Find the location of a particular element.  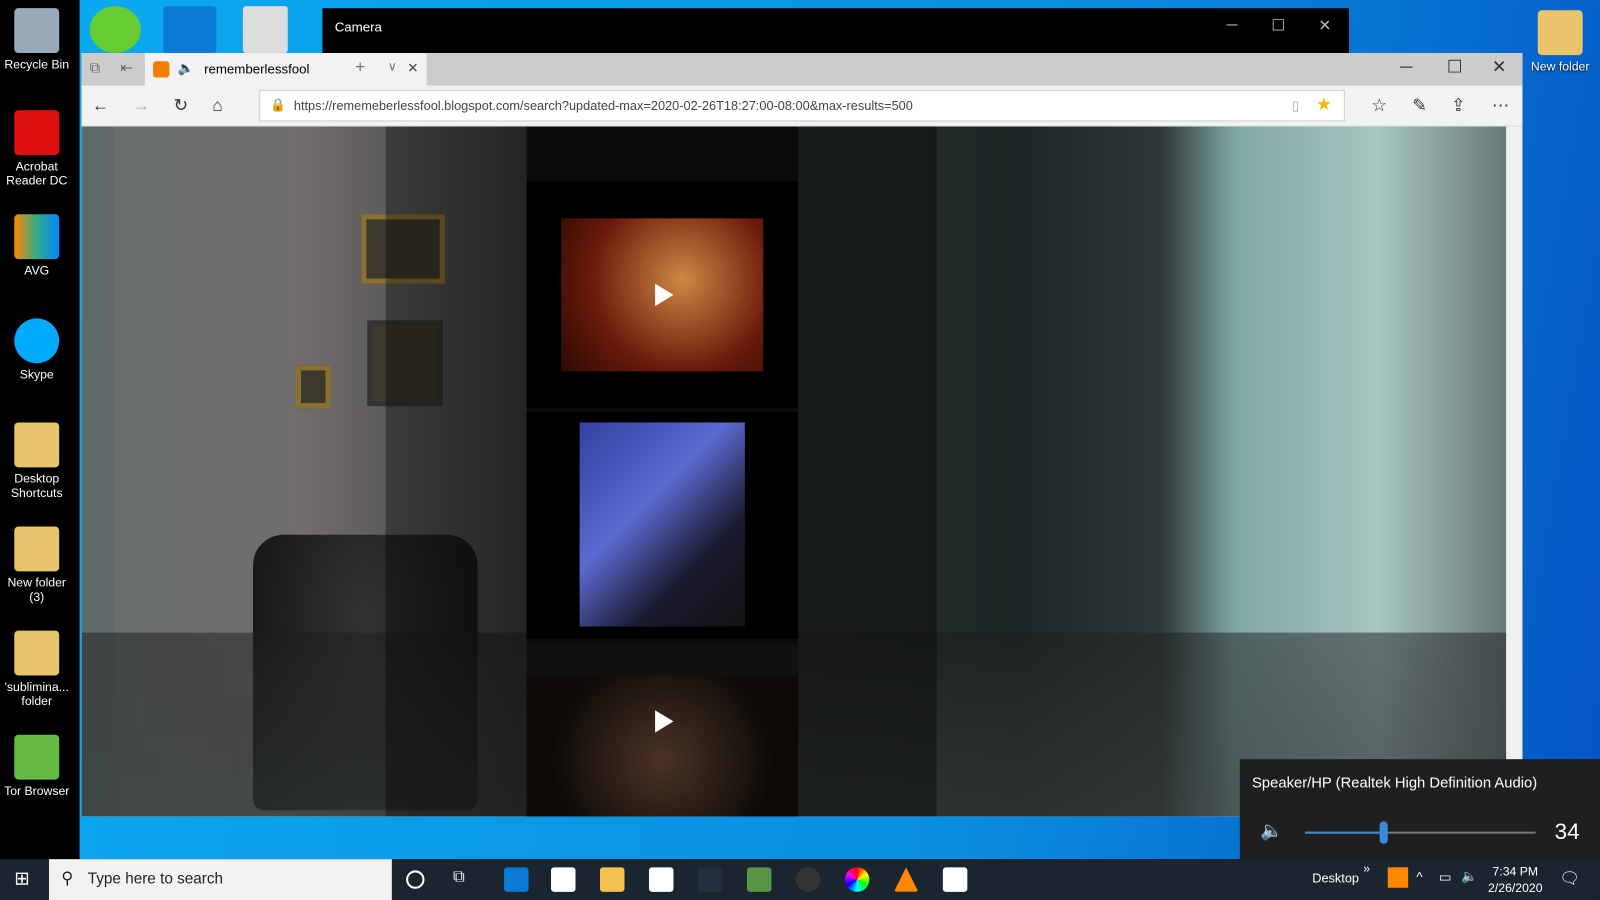

post-column is located at coordinates (662, 471).